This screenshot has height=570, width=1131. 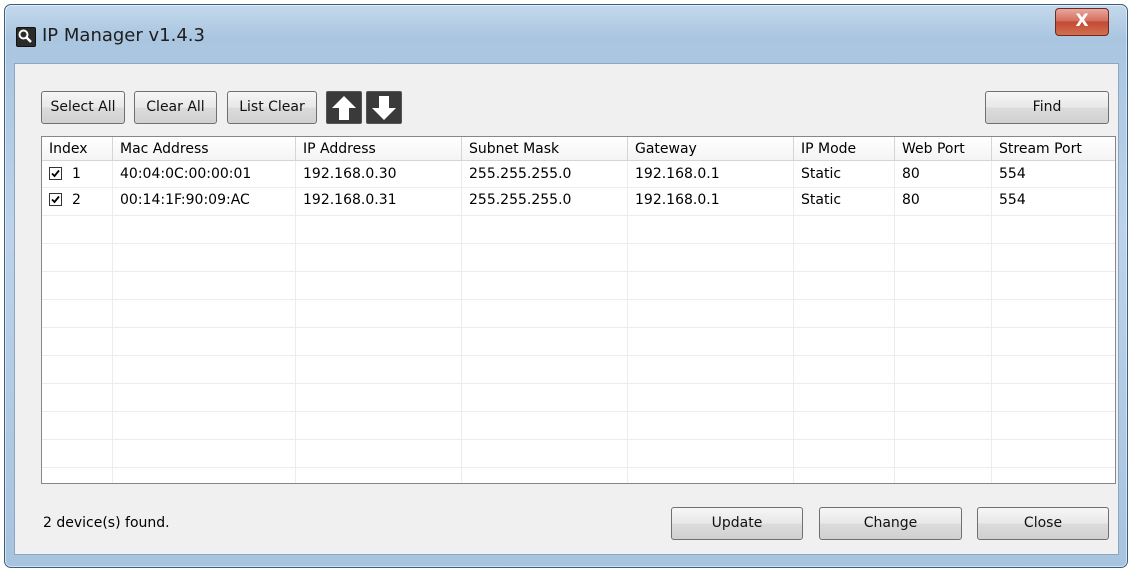 What do you see at coordinates (76, 174) in the screenshot?
I see `cell-index: 1` at bounding box center [76, 174].